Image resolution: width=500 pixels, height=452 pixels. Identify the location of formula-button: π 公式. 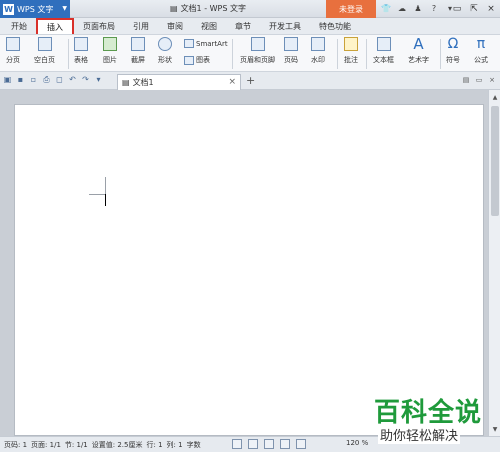
(481, 51).